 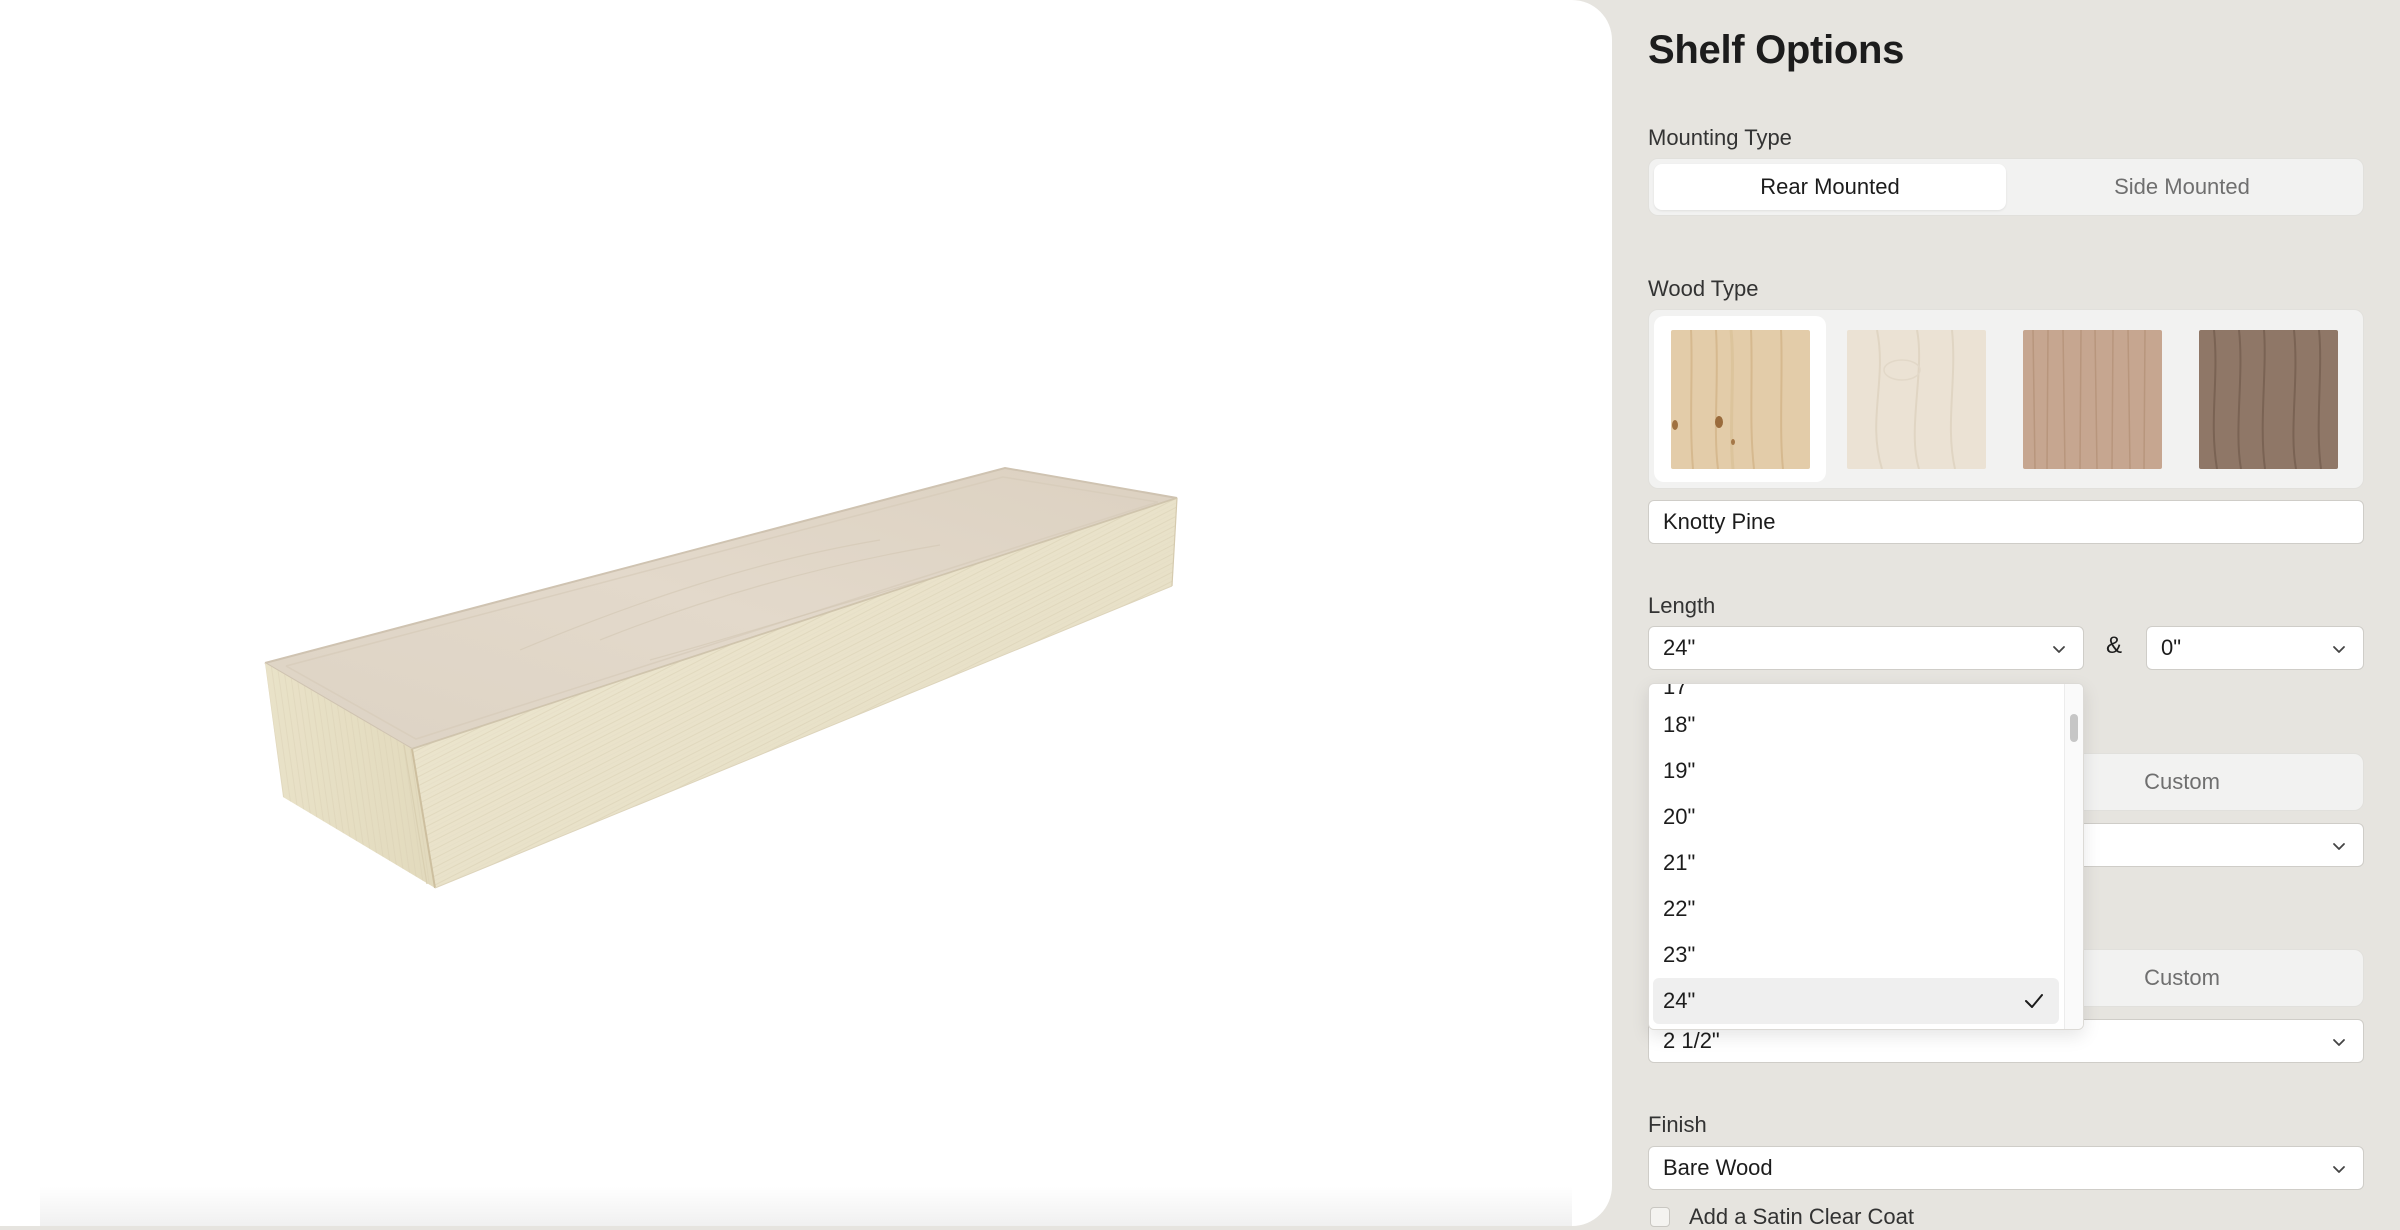 What do you see at coordinates (2006, 1168) in the screenshot?
I see `finish-select: Bare Wood` at bounding box center [2006, 1168].